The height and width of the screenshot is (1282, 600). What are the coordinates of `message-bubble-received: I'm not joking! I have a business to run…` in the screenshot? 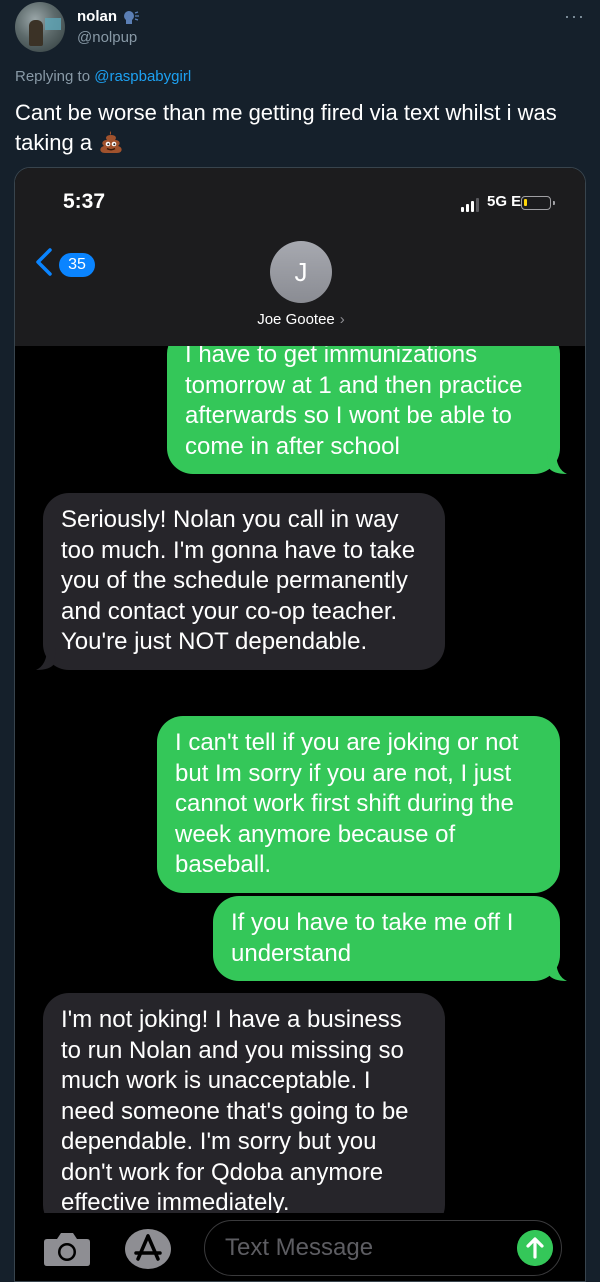 It's located at (244, 1103).